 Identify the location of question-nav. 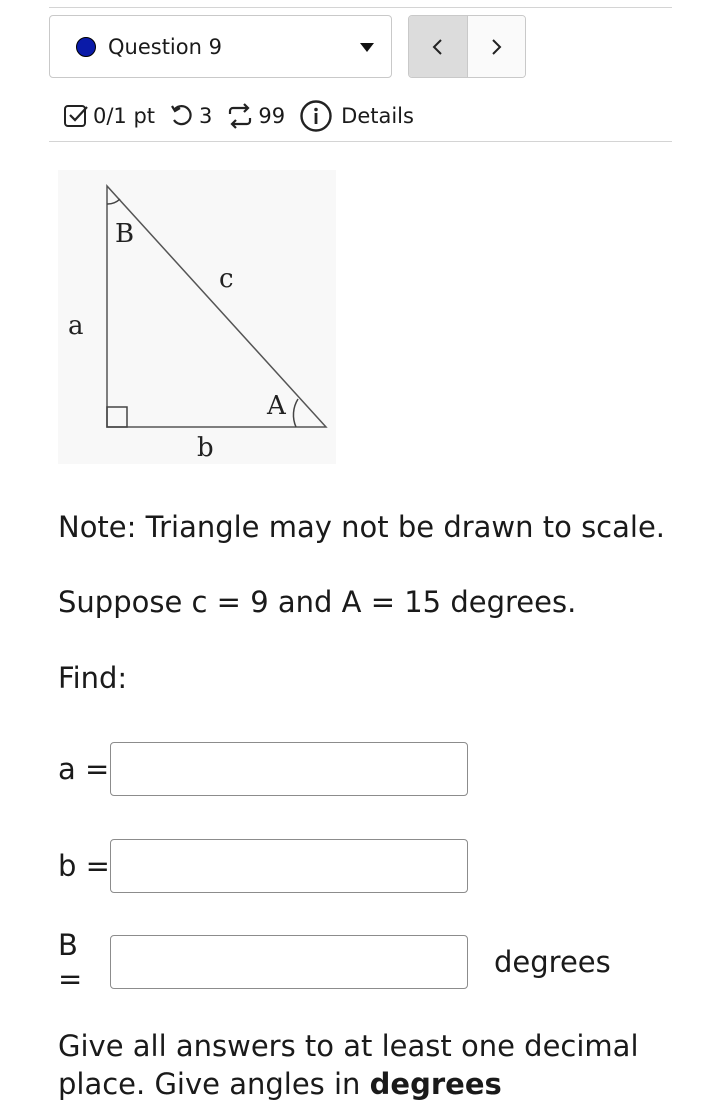
(467, 46).